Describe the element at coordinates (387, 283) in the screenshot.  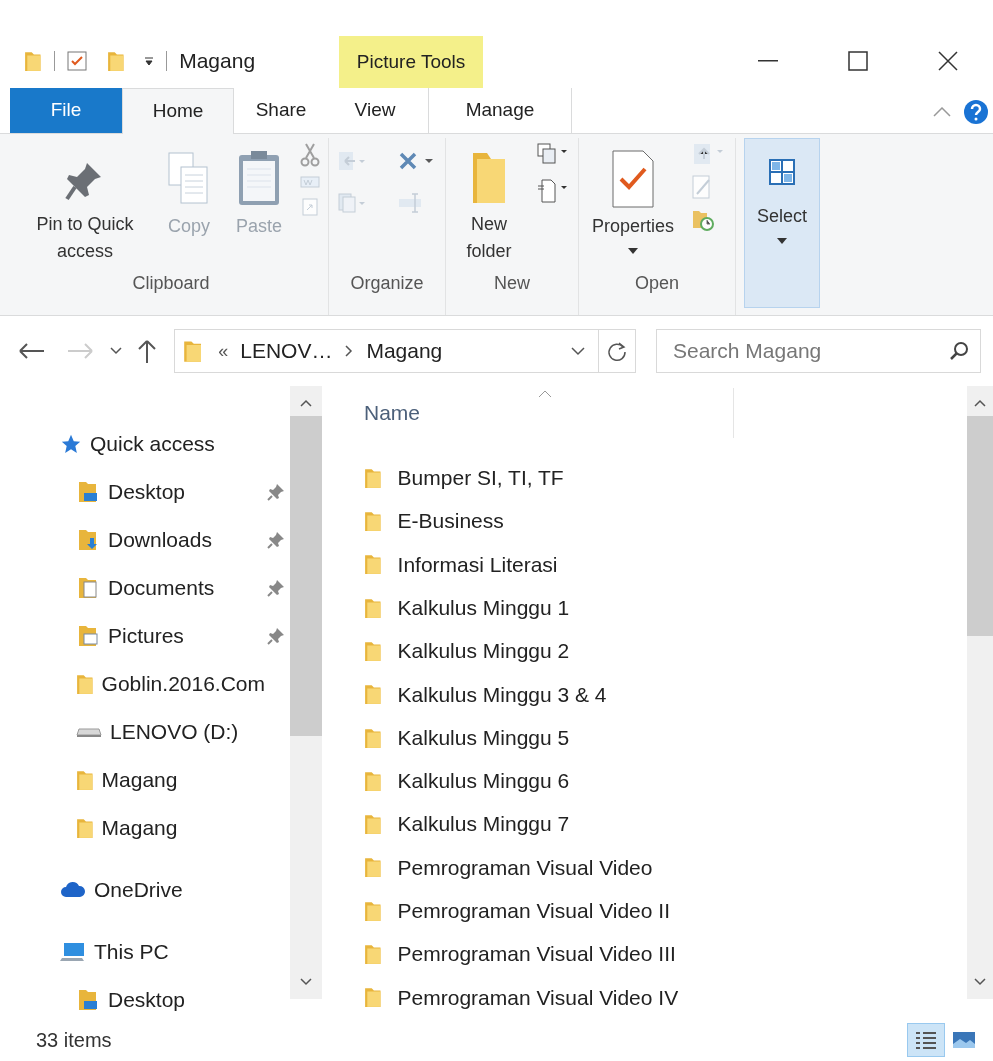
I see `ribbon-group-label: Organize` at that location.